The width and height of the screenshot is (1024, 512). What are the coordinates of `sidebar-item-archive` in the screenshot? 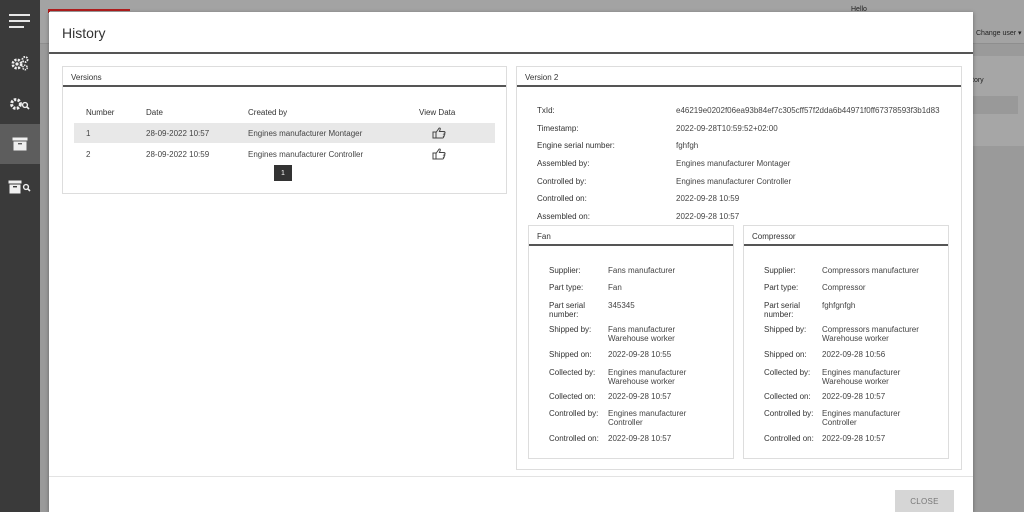 It's located at (20, 144).